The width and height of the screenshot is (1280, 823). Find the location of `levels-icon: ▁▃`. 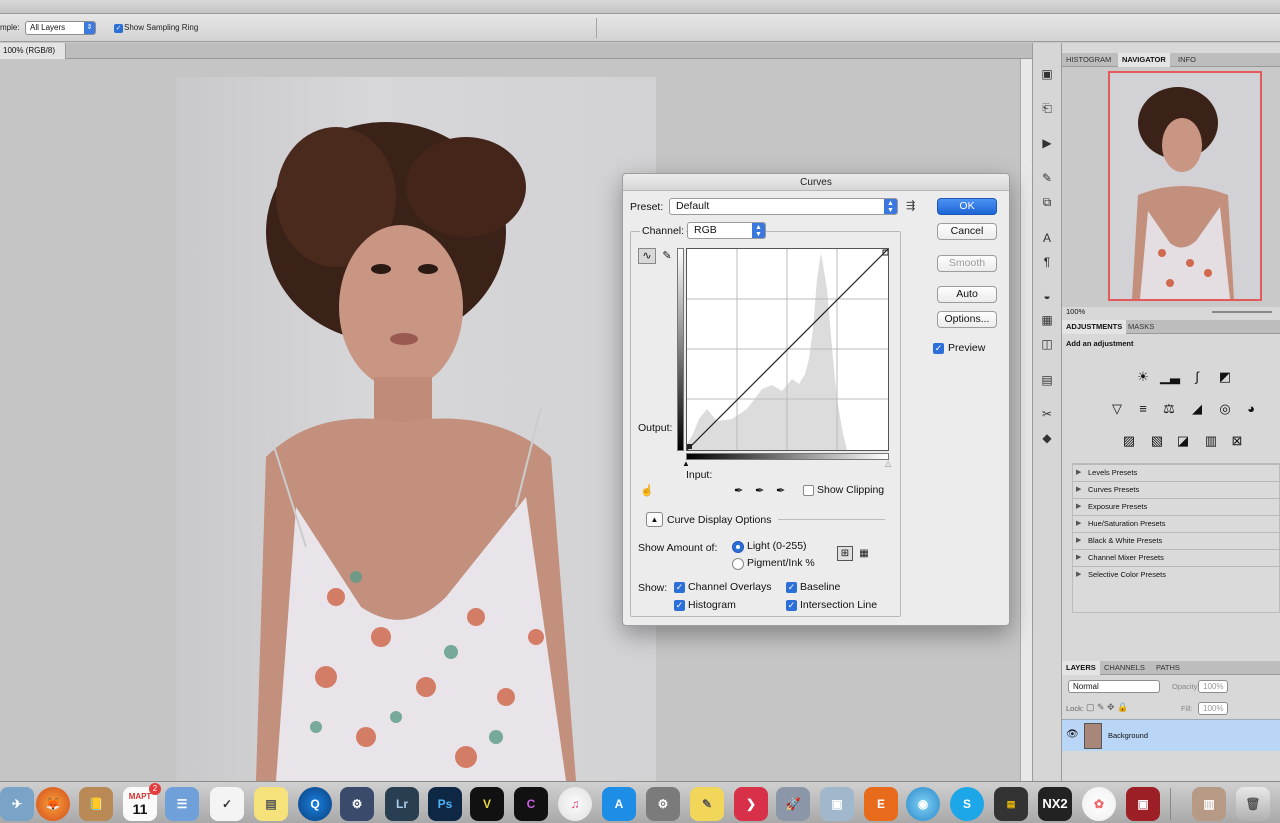

levels-icon: ▁▃ is located at coordinates (1170, 377).